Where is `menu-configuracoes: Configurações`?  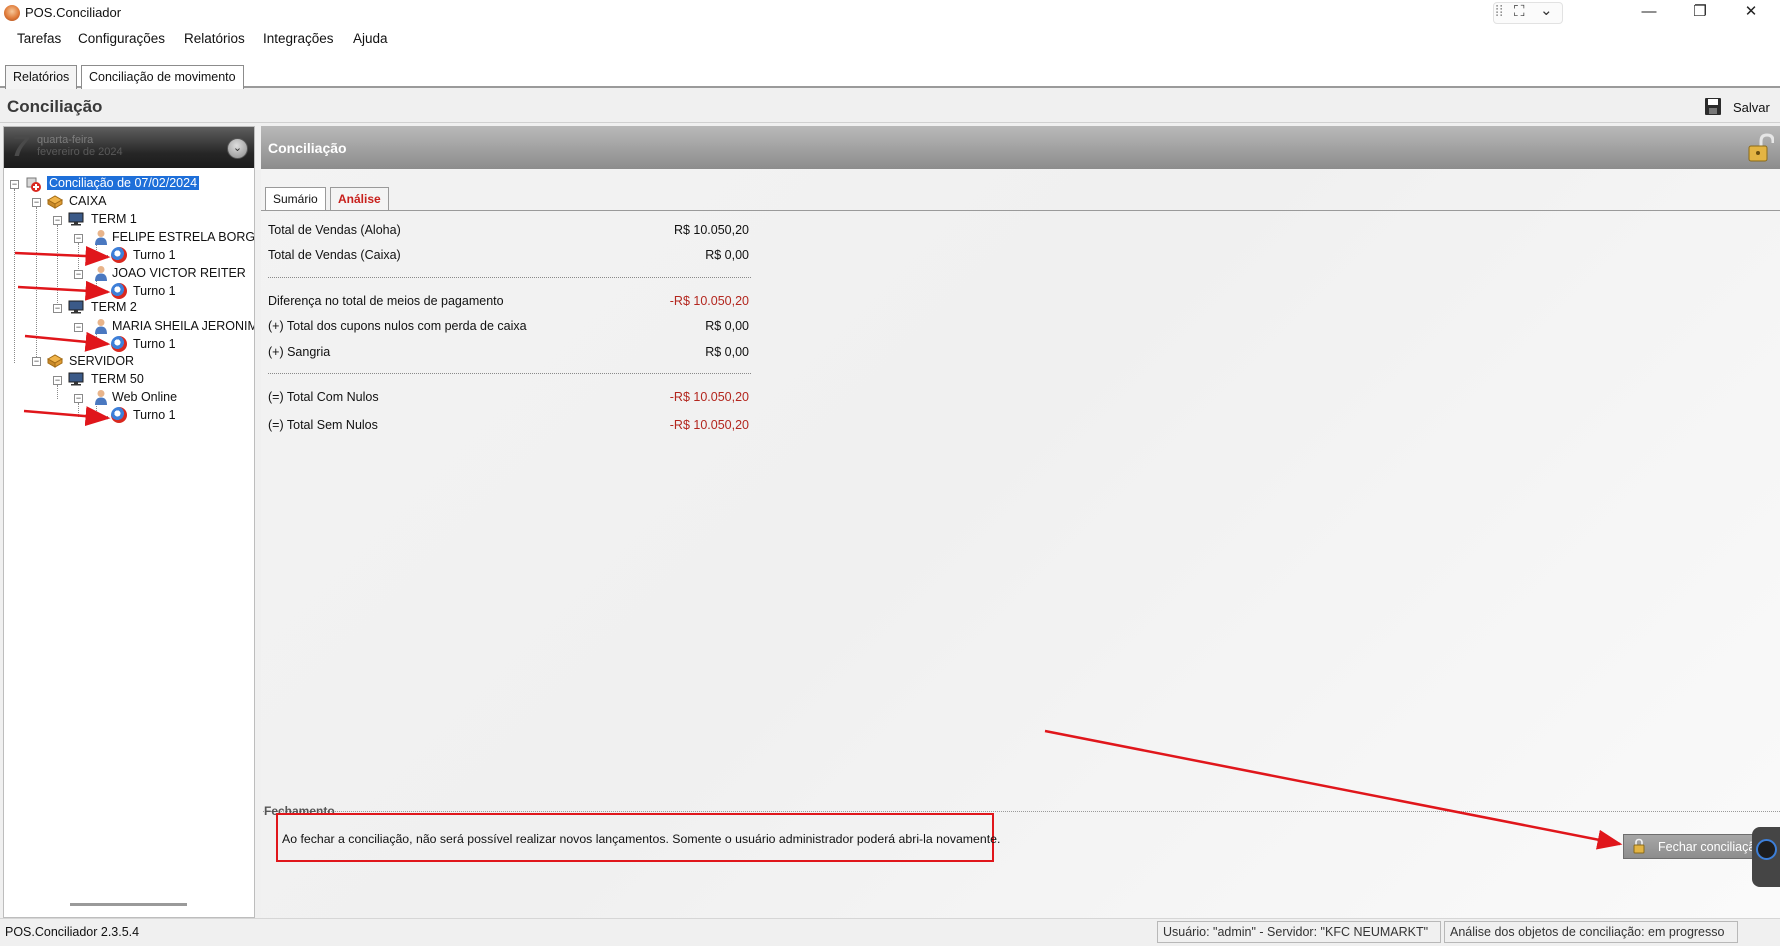
menu-configuracoes: Configurações is located at coordinates (121, 38).